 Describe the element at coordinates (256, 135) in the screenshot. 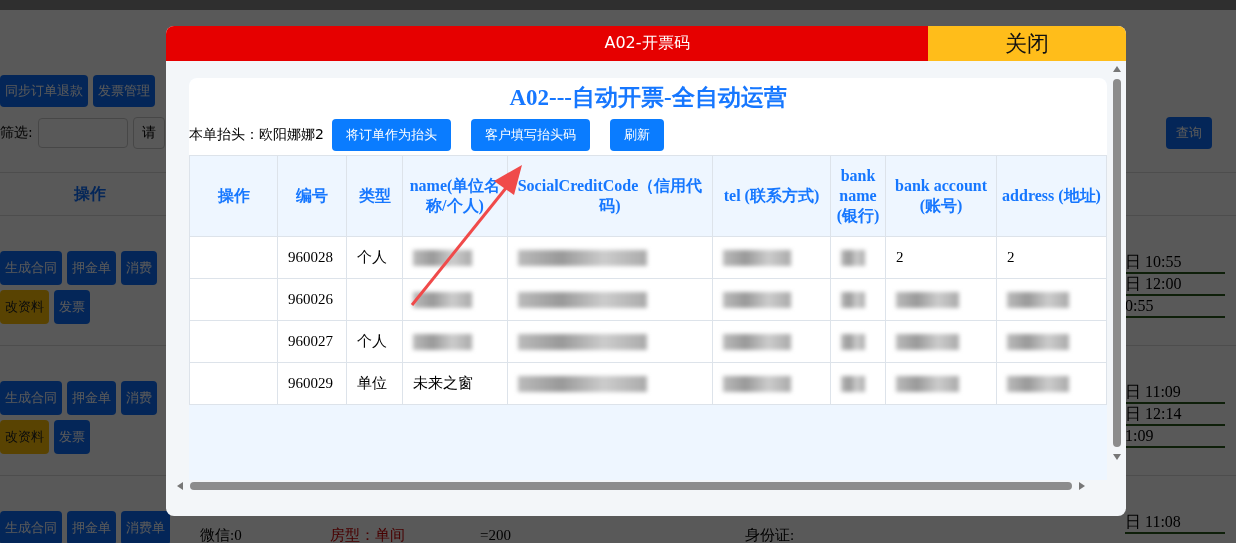

I see `header-label: 本单抬头：欧阳娜娜2` at that location.